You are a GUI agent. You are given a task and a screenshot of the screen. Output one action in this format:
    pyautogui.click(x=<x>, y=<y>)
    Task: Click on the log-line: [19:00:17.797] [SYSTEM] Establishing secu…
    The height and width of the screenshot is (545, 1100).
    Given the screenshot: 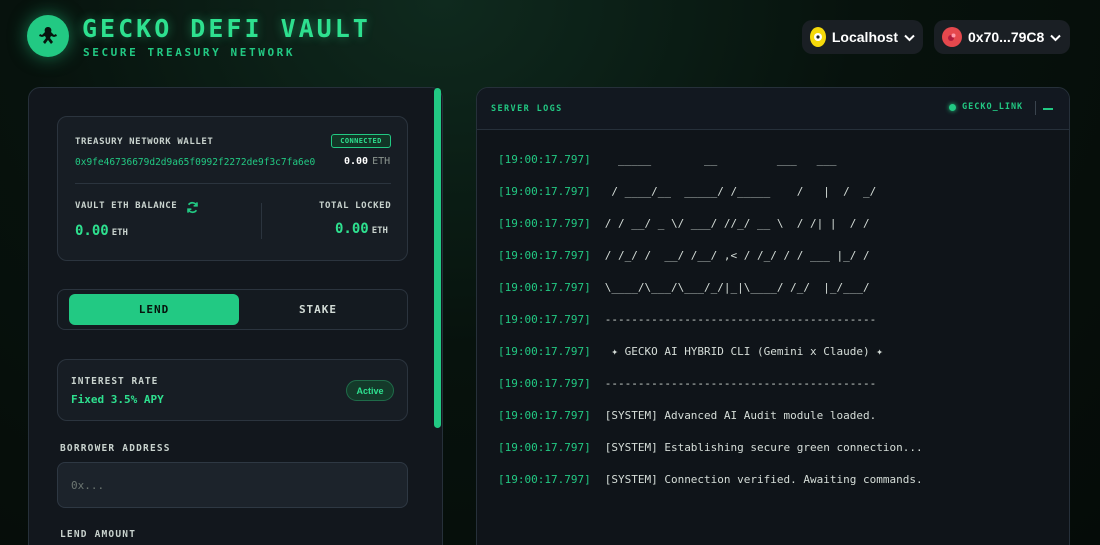 What is the action you would take?
    pyautogui.click(x=778, y=456)
    